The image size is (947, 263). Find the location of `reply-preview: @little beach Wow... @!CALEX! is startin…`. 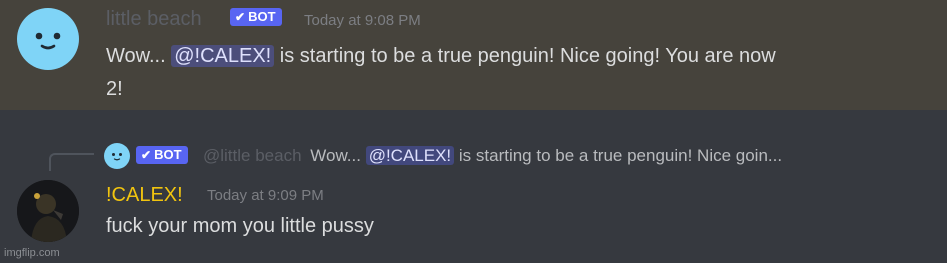

reply-preview: @little beach Wow... @!CALEX! is startin… is located at coordinates (492, 156).